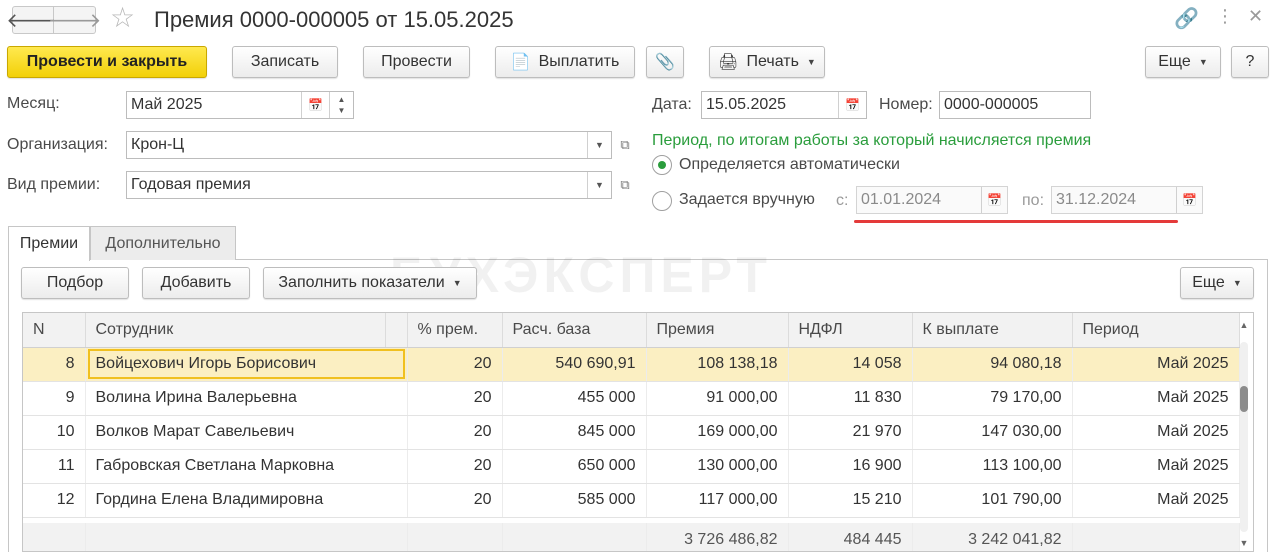 The height and width of the screenshot is (552, 1273). Describe the element at coordinates (246, 500) in the screenshot. I see `cell-employee: Гордина Елена Владимировна` at that location.